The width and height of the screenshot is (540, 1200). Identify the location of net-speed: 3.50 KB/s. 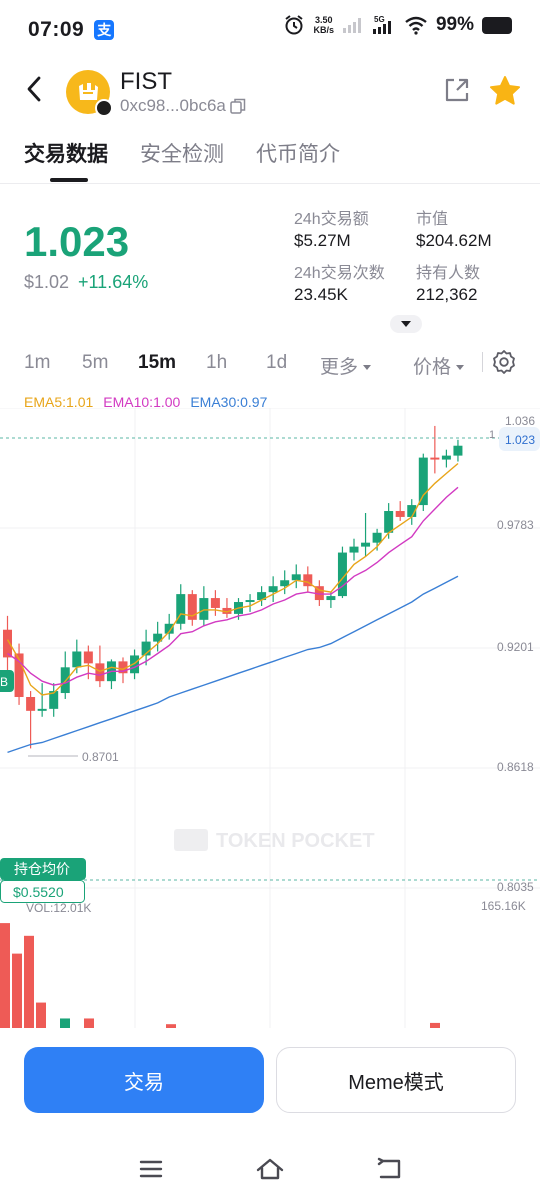
(323, 25).